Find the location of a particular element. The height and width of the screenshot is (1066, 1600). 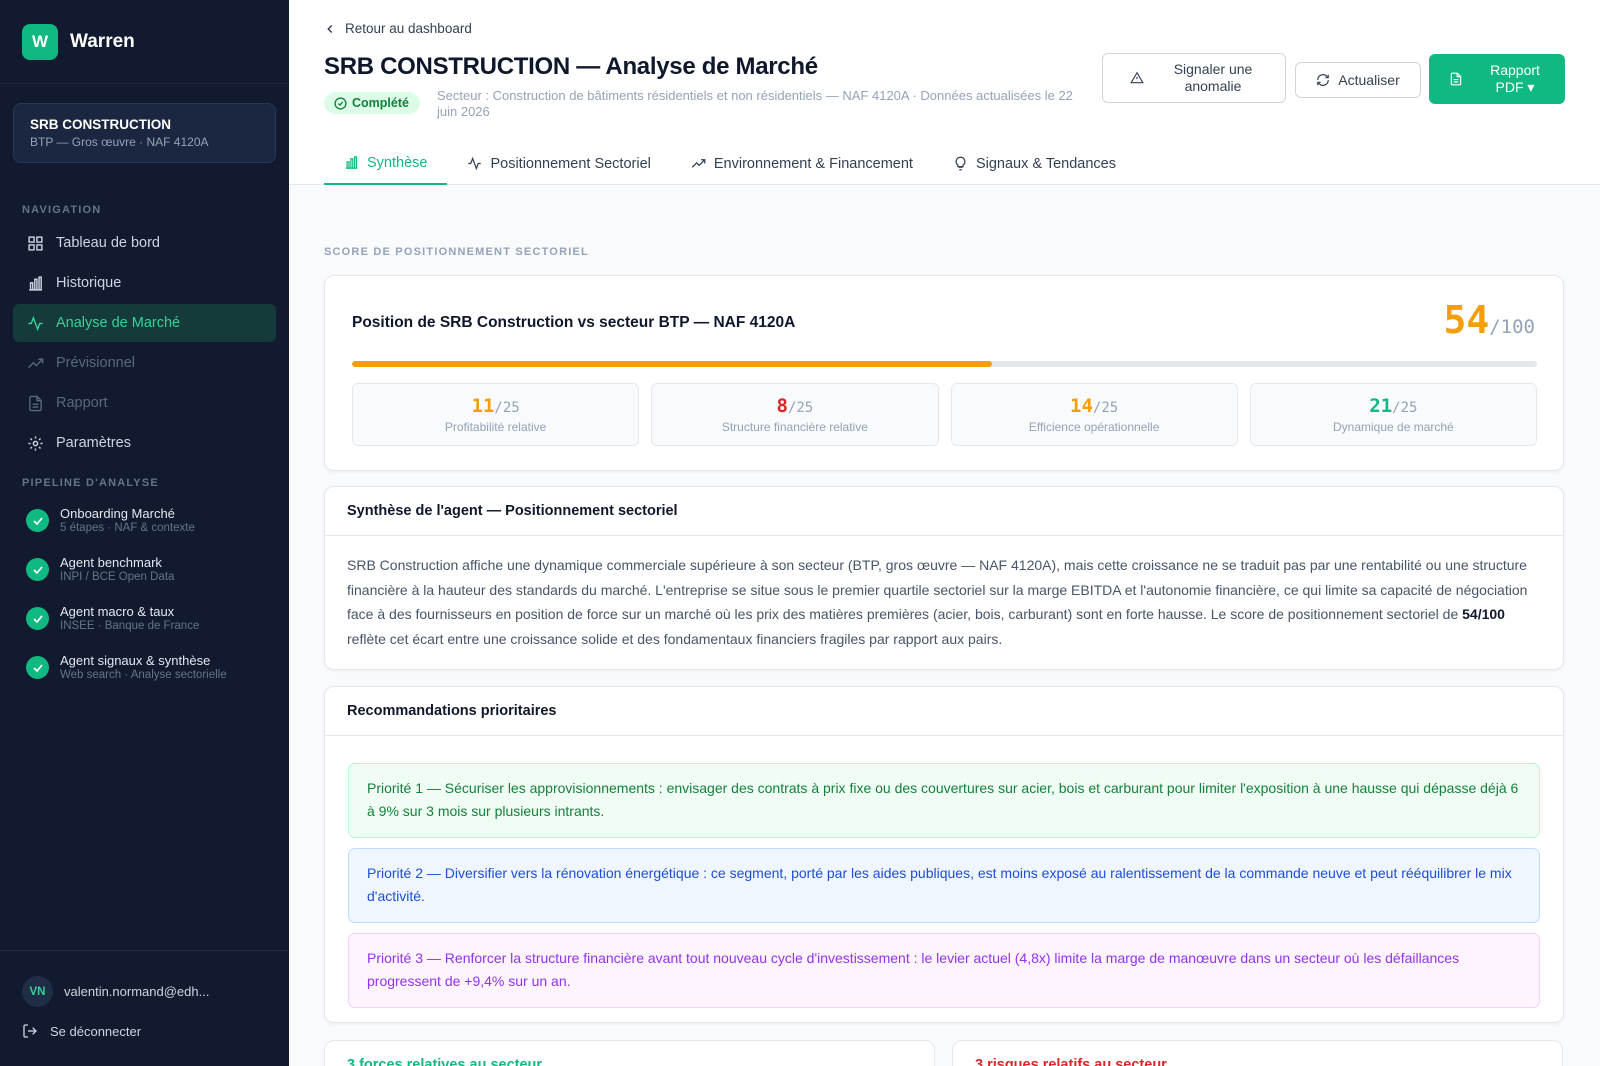

file-icon is located at coordinates (35, 403).